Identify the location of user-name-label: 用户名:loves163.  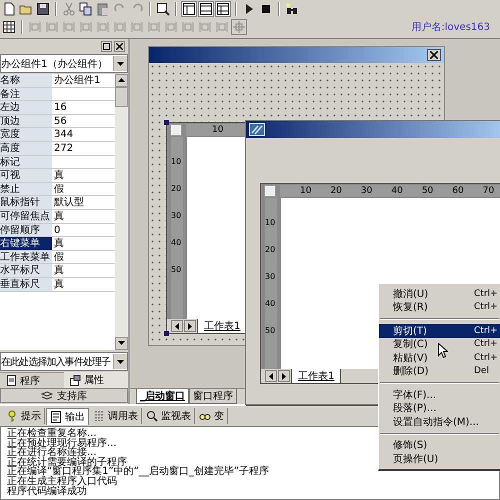
(450, 27).